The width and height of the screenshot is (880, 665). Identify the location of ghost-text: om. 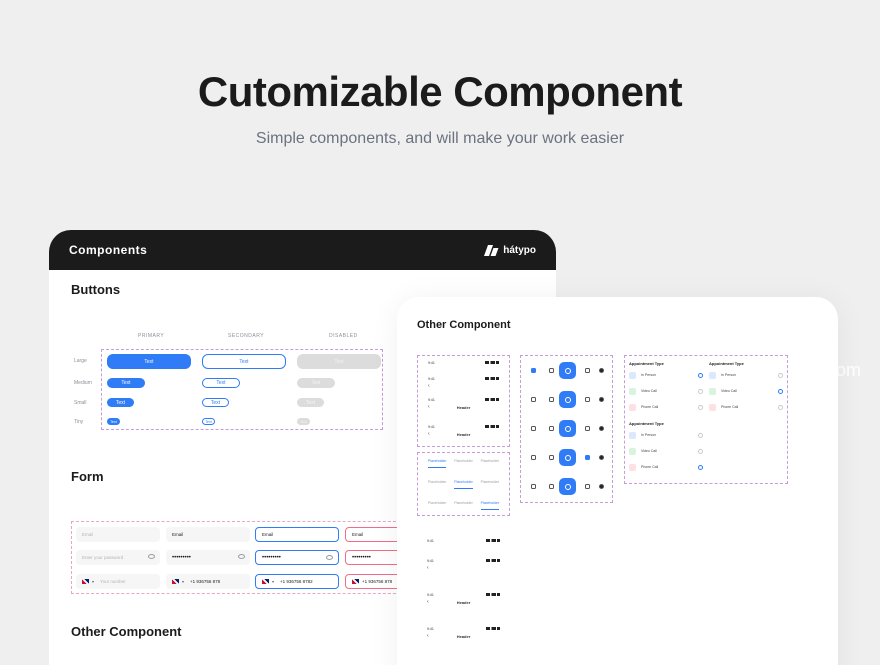
(849, 370).